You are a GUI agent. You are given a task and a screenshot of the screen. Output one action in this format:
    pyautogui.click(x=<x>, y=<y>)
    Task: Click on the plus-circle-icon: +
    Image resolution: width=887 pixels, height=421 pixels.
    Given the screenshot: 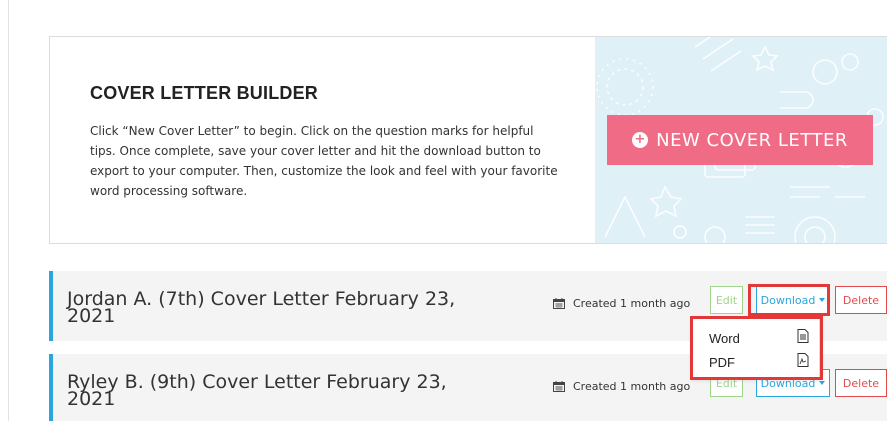 What is the action you would take?
    pyautogui.click(x=640, y=140)
    